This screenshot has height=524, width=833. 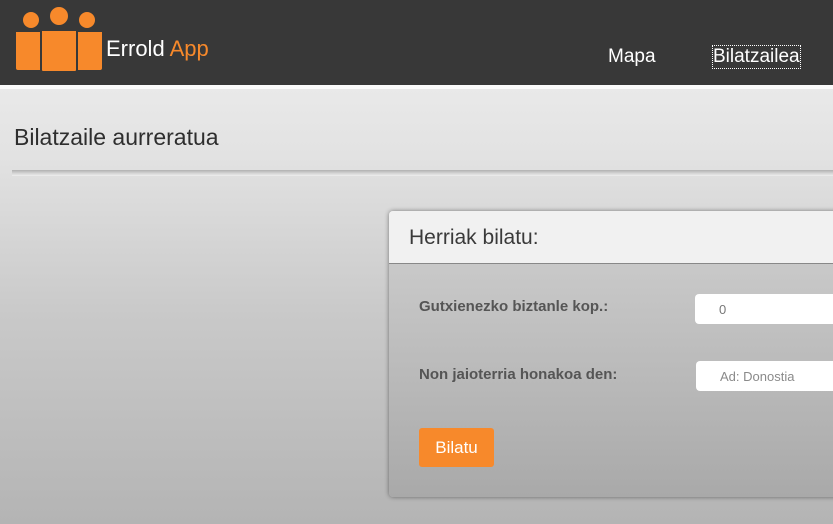 I want to click on search-button: Bilatu, so click(x=456, y=447).